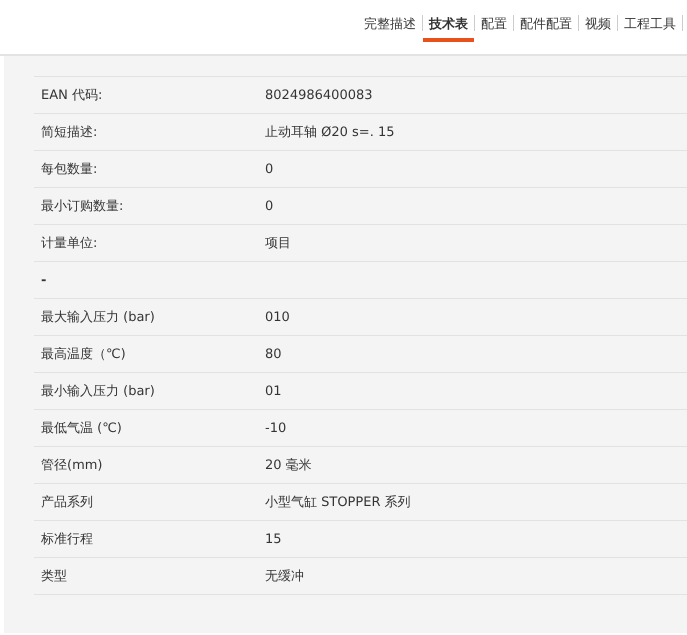  I want to click on spec-label: EAN 代码:, so click(72, 95).